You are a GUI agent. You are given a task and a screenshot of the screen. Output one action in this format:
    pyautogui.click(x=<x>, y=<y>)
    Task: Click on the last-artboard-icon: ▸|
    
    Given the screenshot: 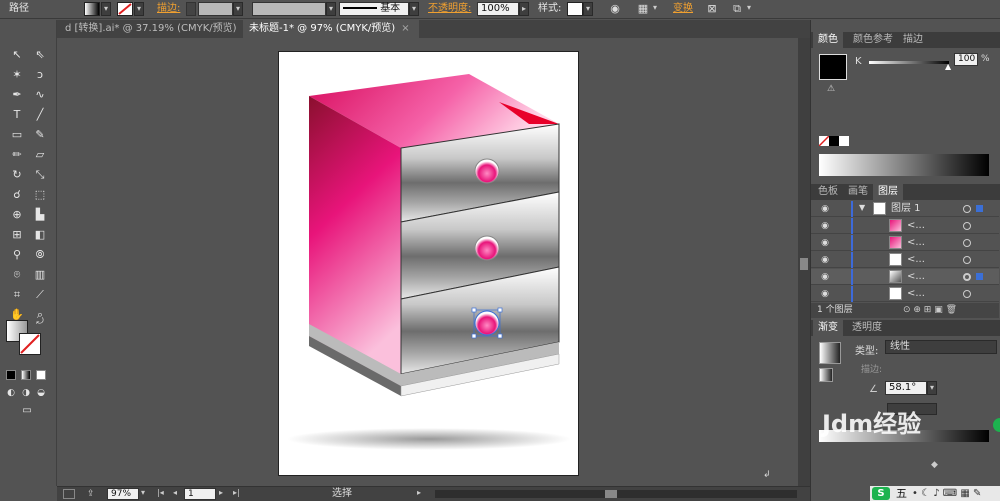 What is the action you would take?
    pyautogui.click(x=236, y=492)
    